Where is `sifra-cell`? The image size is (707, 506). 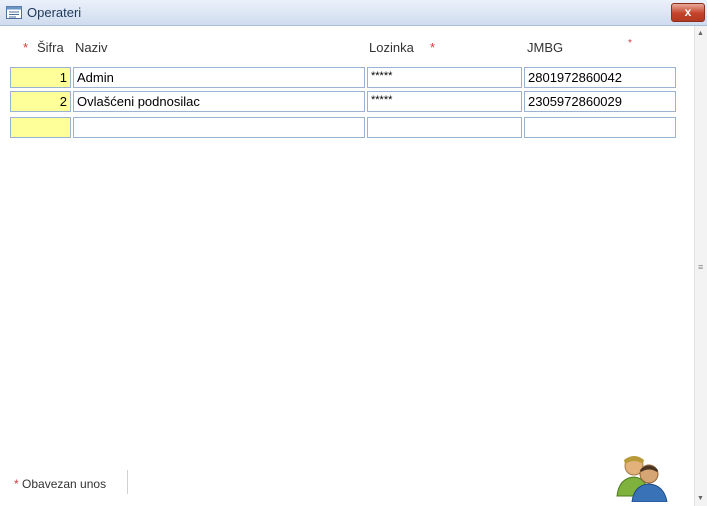
sifra-cell is located at coordinates (40, 127).